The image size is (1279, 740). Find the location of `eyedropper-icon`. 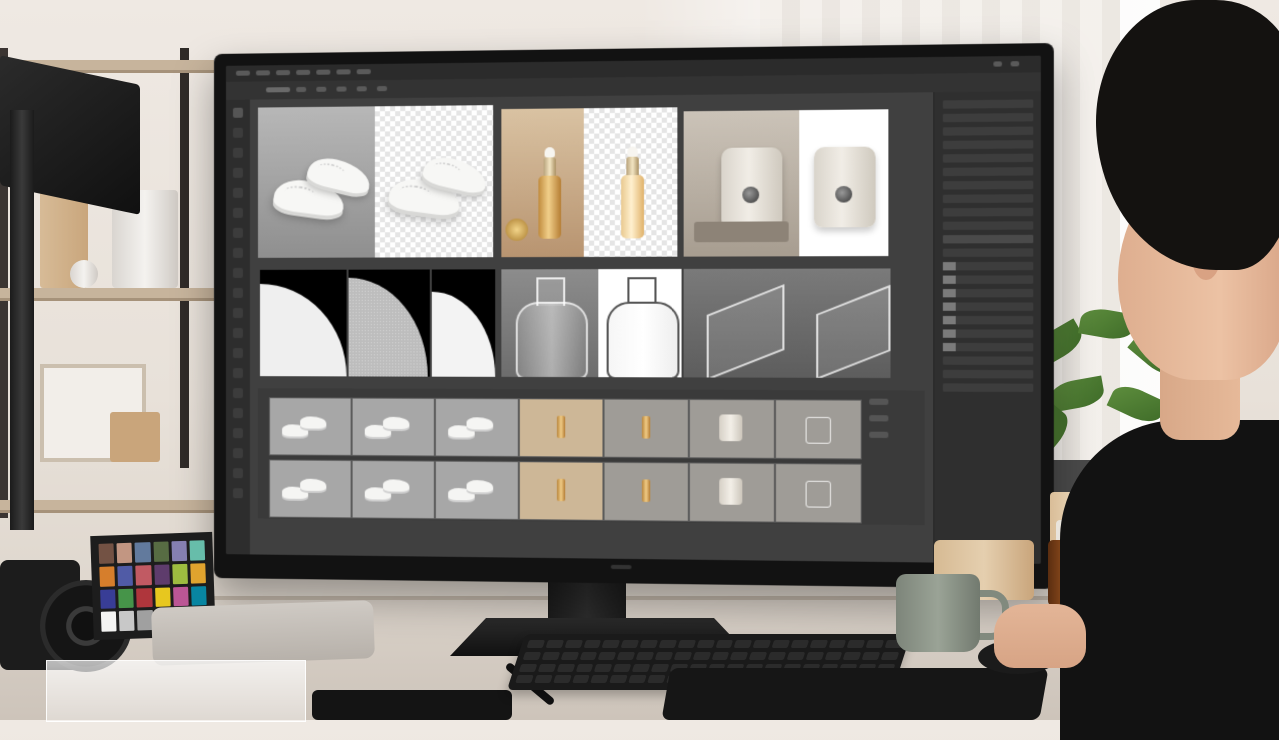

eyedropper-icon is located at coordinates (237, 212).